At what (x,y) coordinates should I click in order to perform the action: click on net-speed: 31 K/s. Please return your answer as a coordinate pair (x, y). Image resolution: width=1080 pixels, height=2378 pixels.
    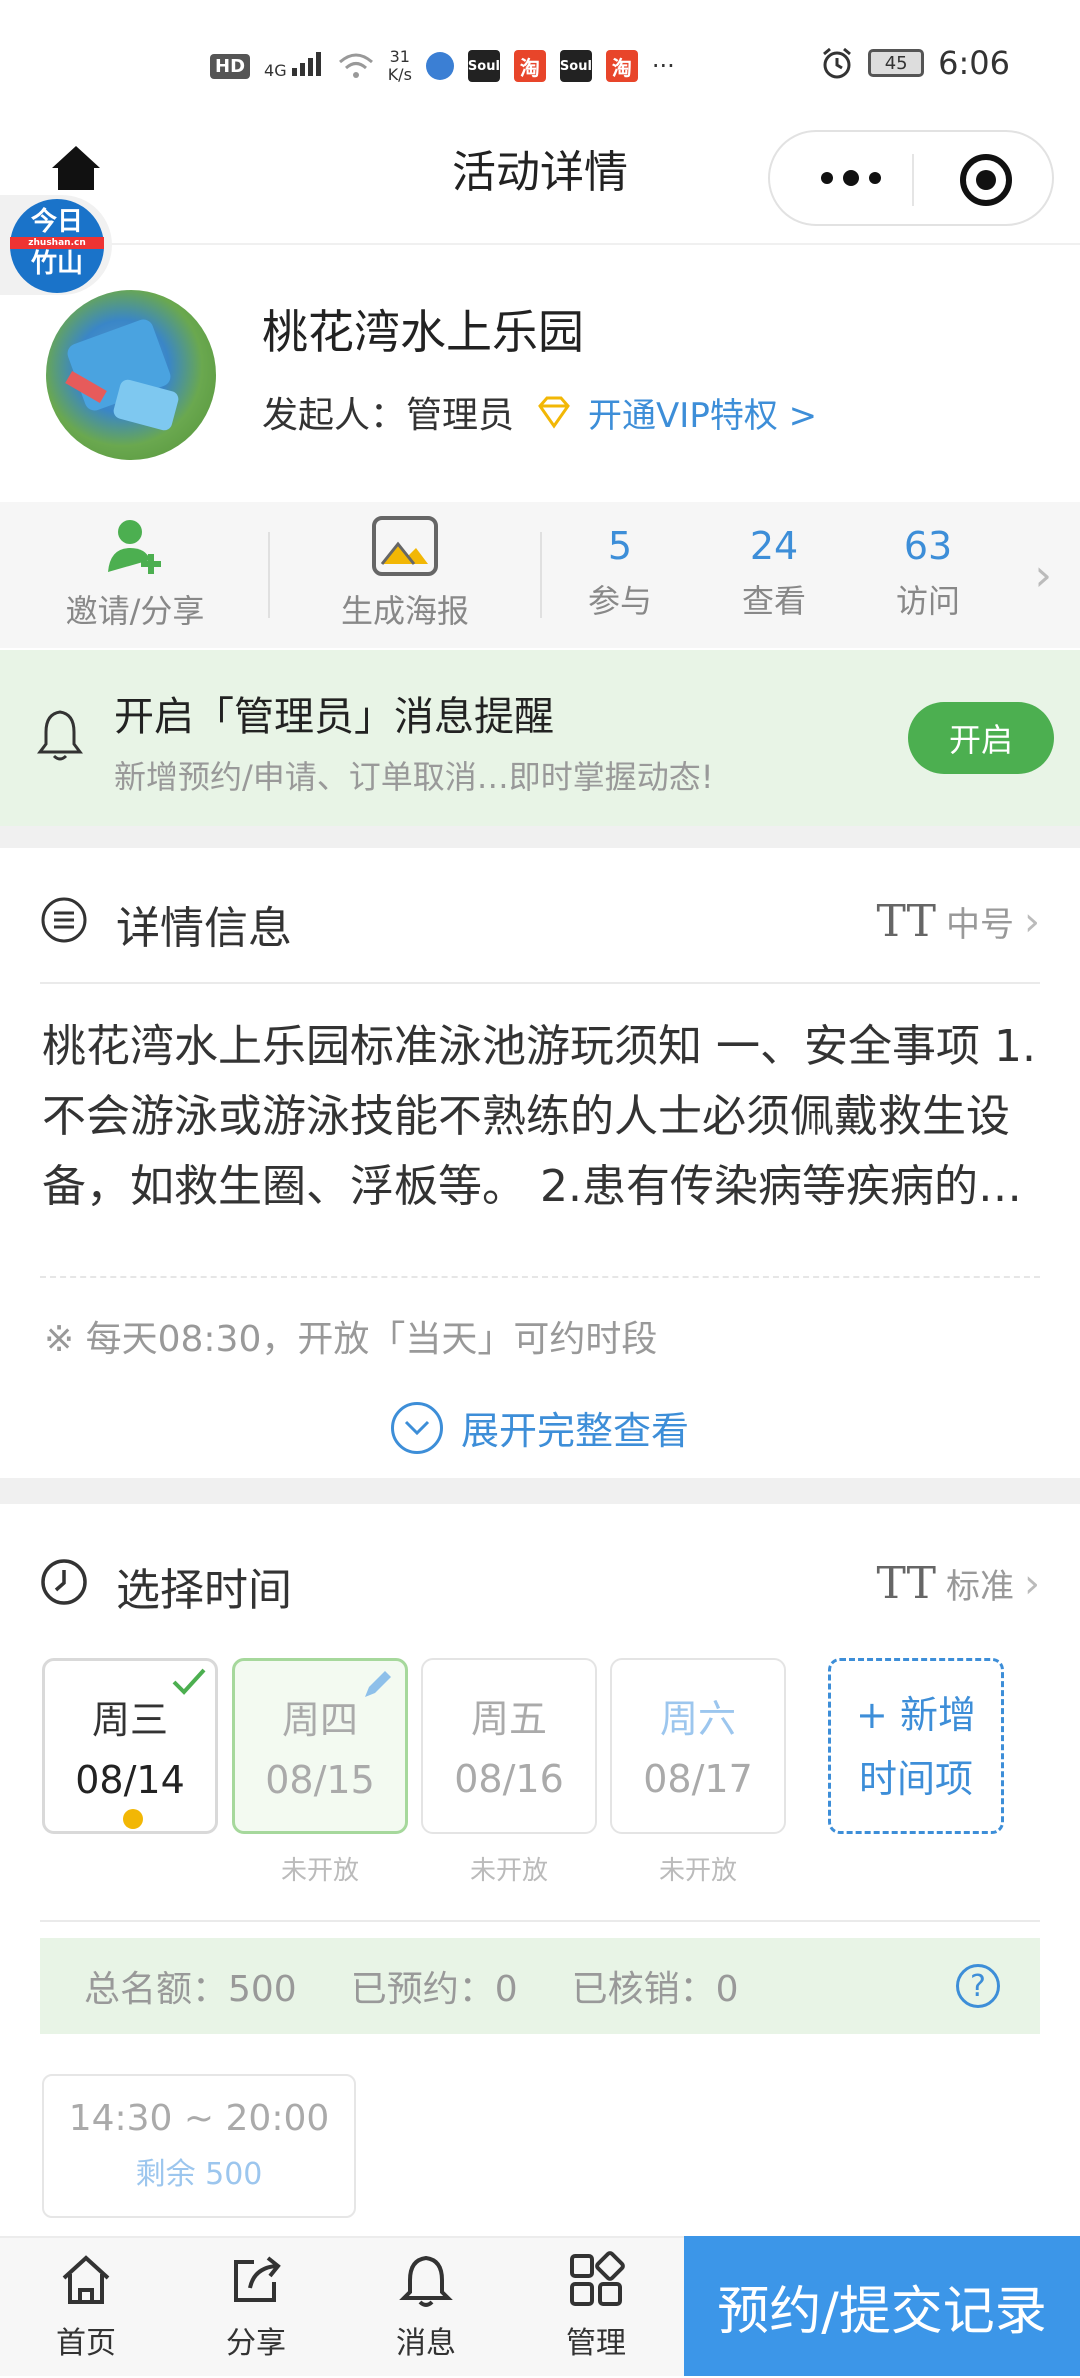
    Looking at the image, I should click on (399, 65).